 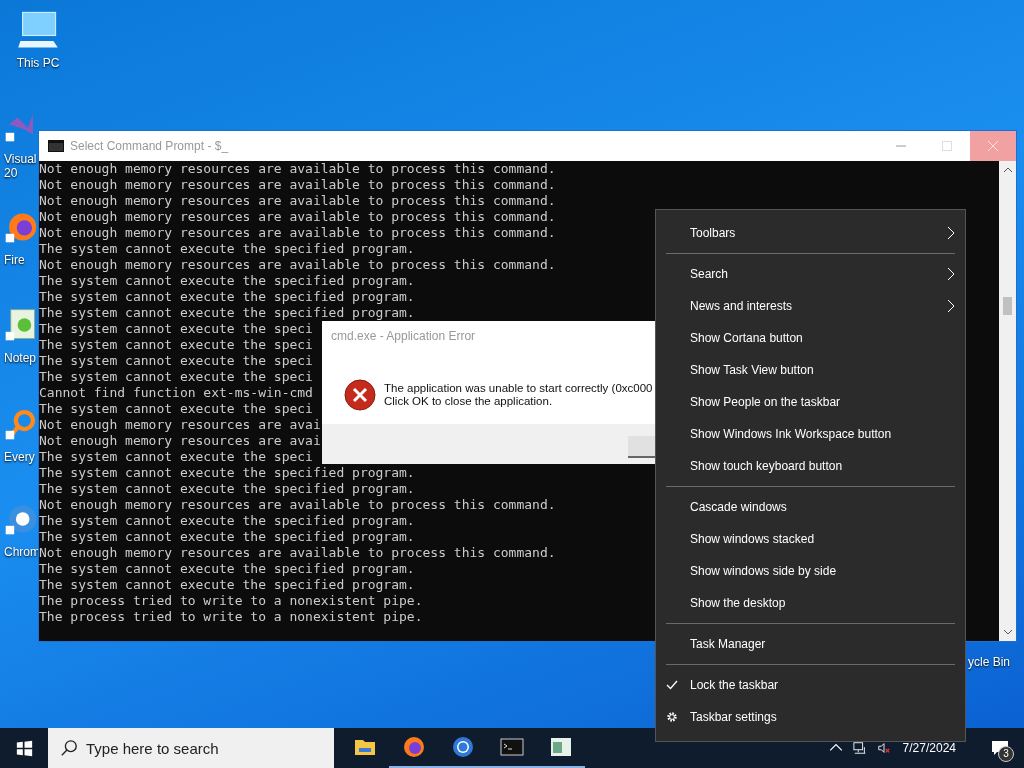 I want to click on menu-item: Taskbar settings, so click(x=810, y=717).